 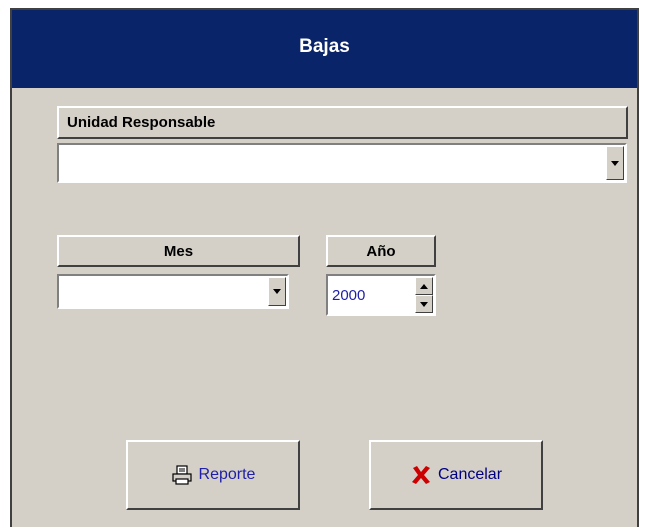 What do you see at coordinates (342, 122) in the screenshot?
I see `unidad-responsable-header: Unidad Responsable` at bounding box center [342, 122].